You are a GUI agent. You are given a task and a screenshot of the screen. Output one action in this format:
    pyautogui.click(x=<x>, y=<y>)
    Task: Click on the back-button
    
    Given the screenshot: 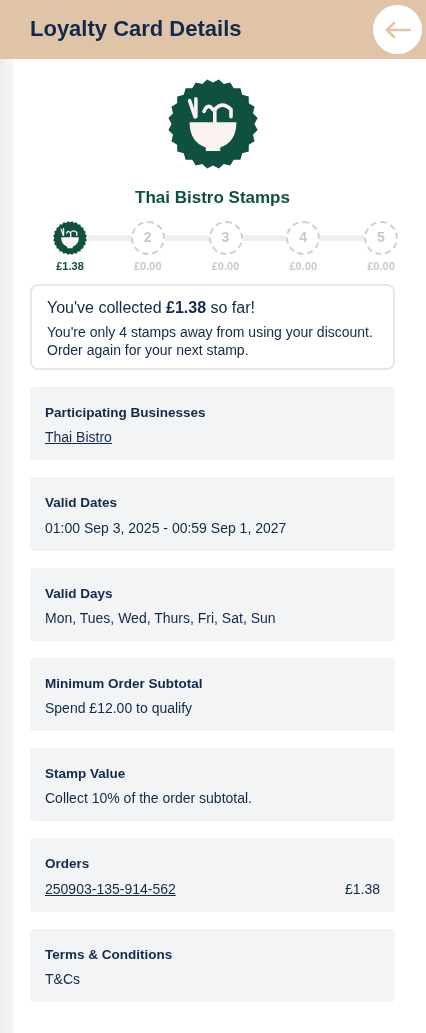 What is the action you would take?
    pyautogui.click(x=397, y=29)
    